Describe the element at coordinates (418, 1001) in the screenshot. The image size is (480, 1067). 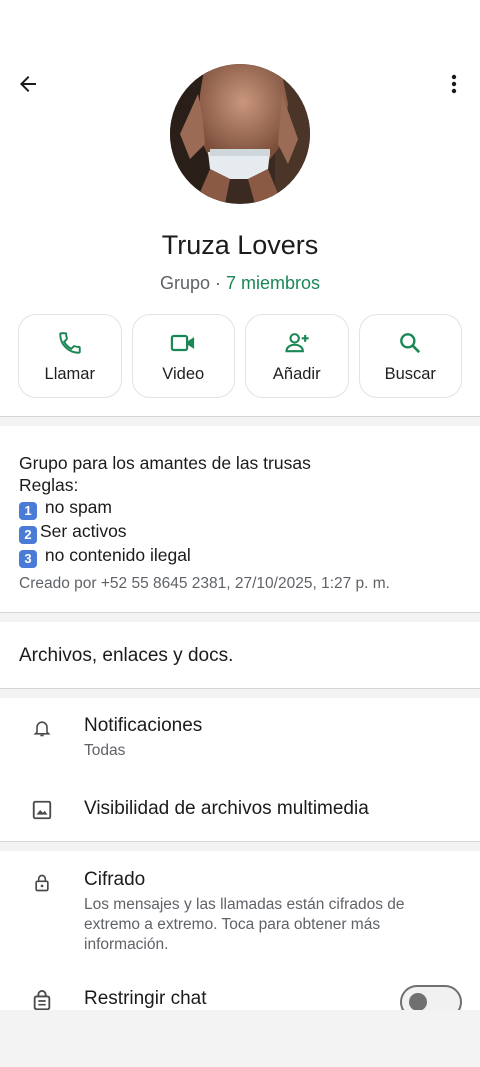
I see `toggle-knob` at that location.